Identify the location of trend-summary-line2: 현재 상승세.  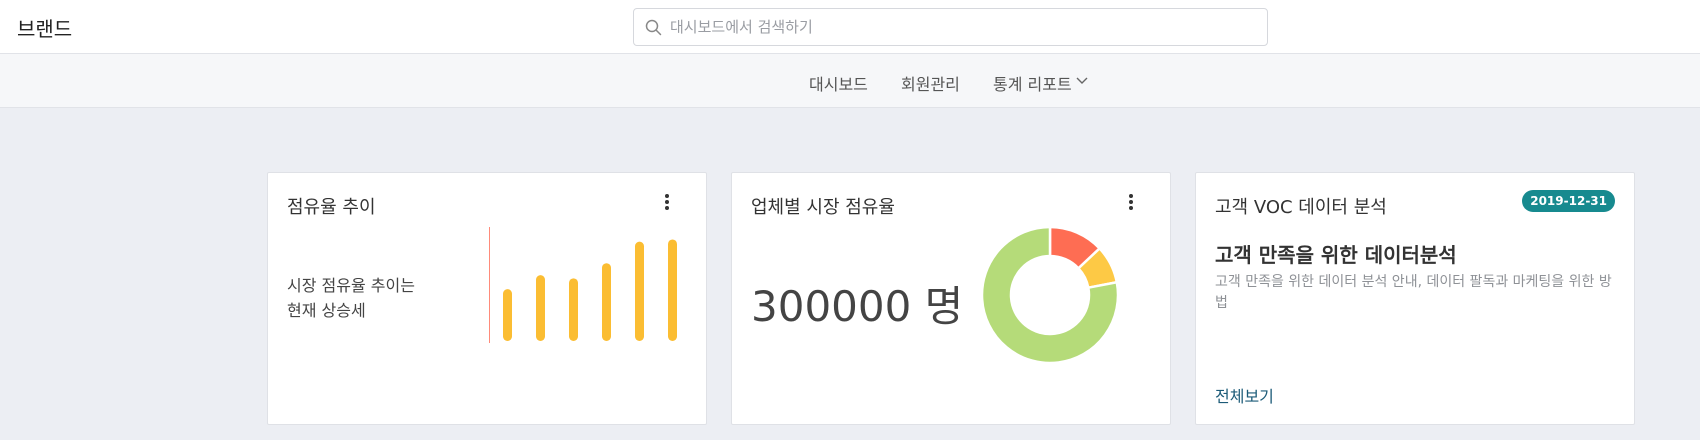
(326, 310).